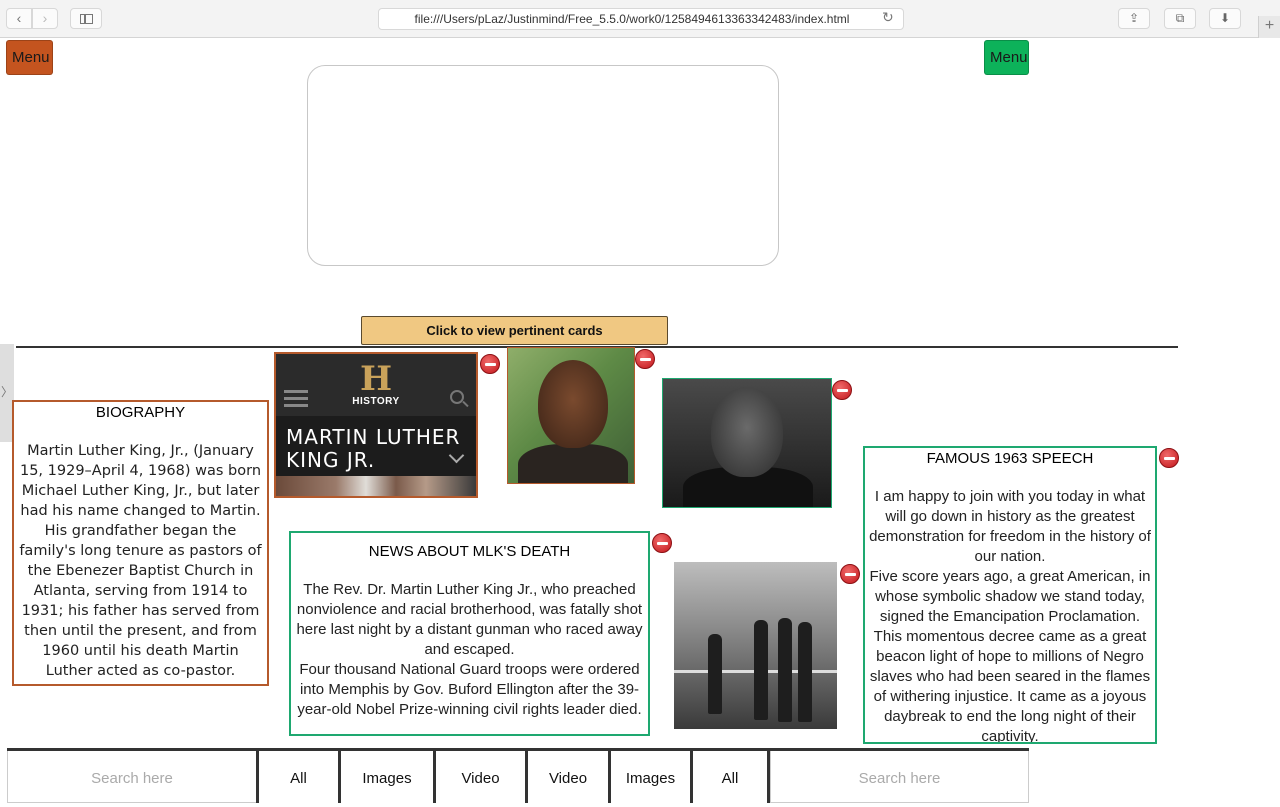  I want to click on search-icon, so click(457, 397).